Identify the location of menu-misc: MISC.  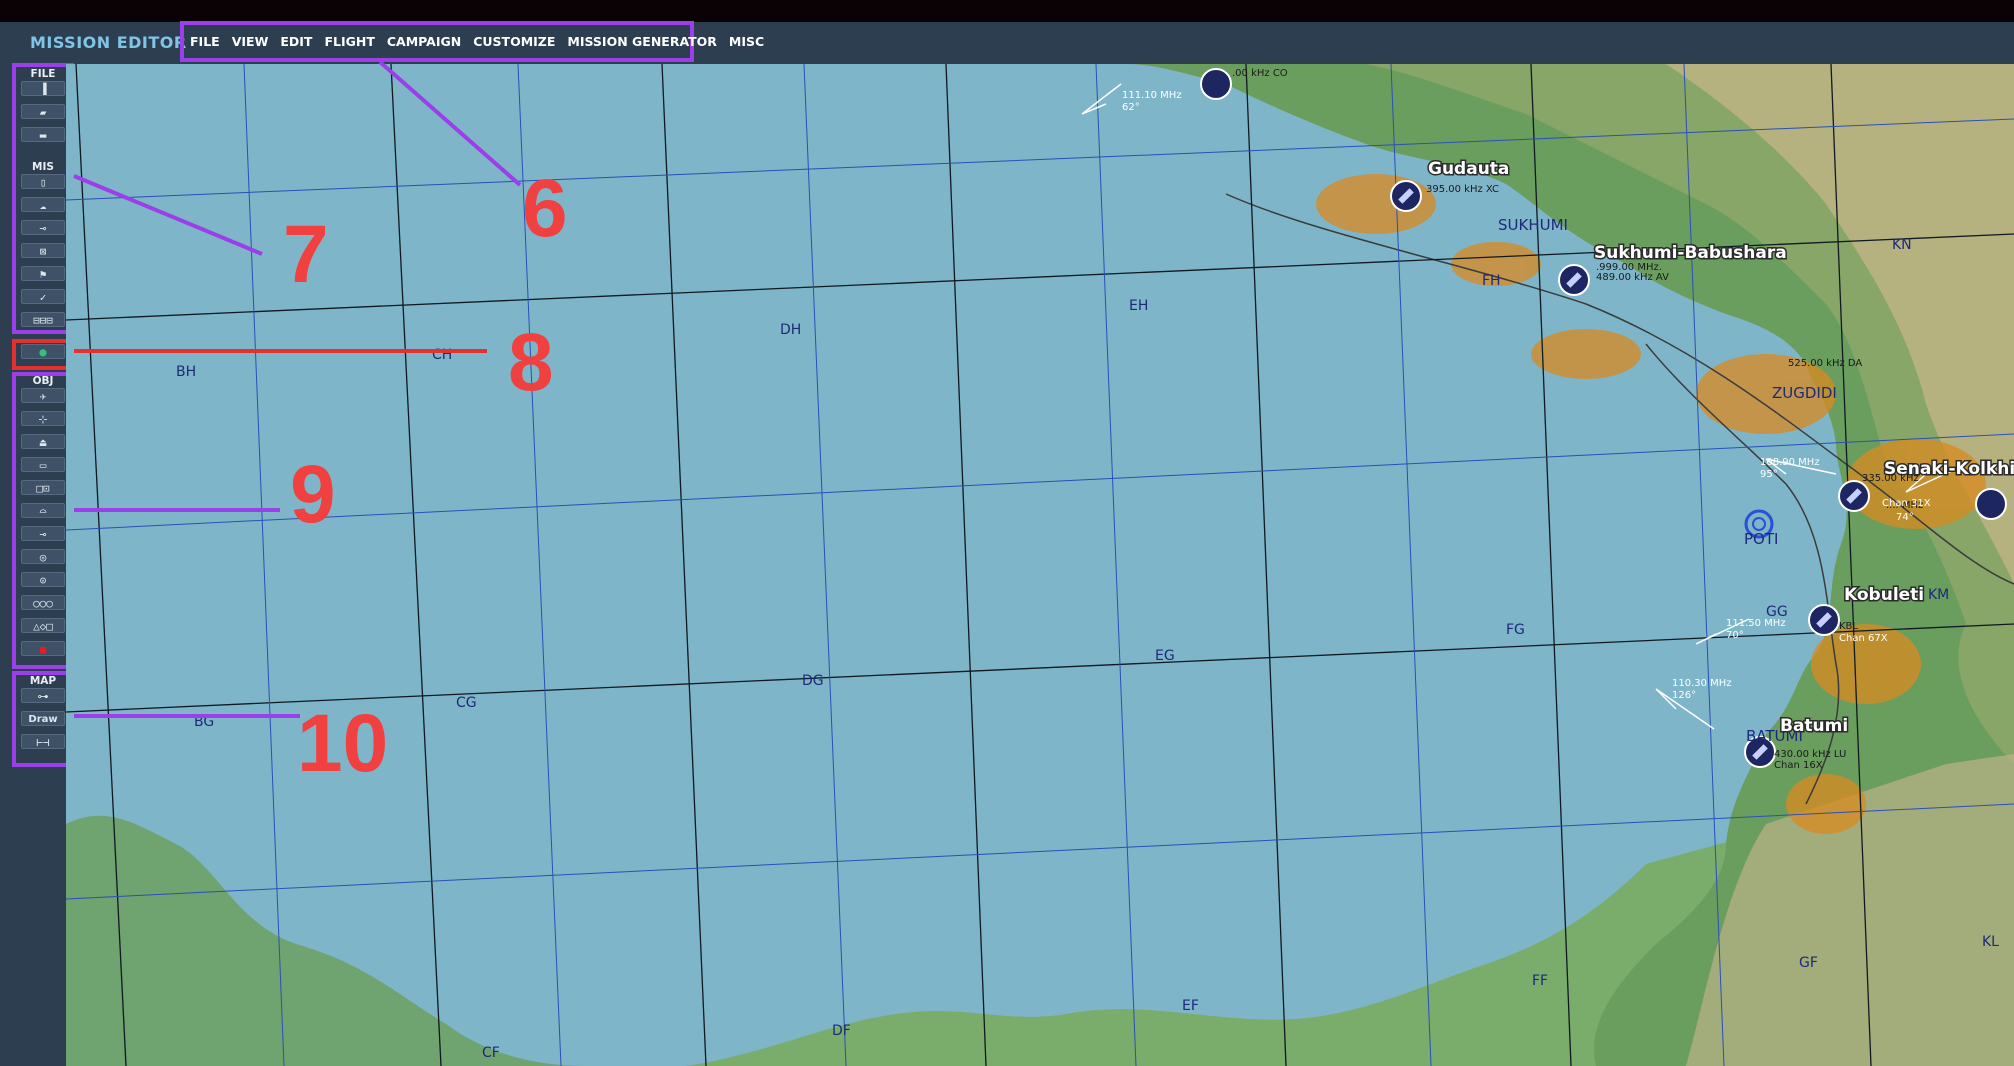
(746, 41).